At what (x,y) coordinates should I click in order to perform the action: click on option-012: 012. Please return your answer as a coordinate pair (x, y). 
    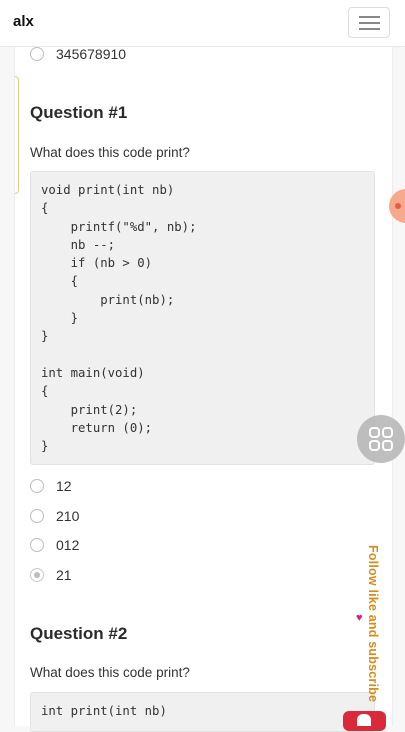
    Looking at the image, I should click on (54, 545).